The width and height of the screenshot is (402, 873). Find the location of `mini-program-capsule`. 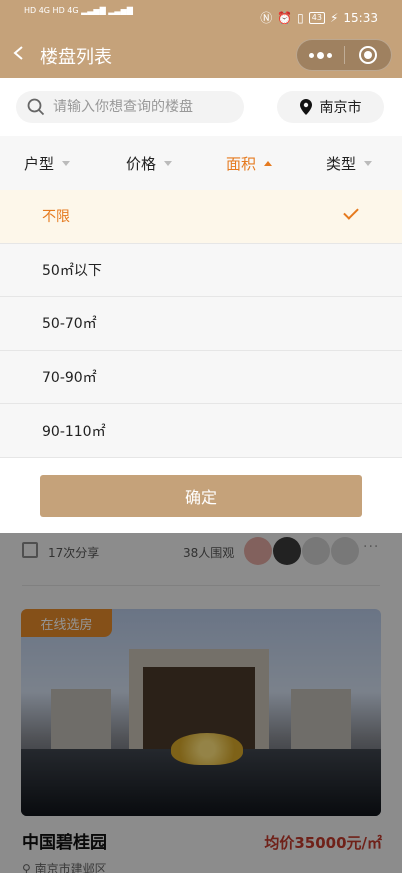

mini-program-capsule is located at coordinates (344, 55).